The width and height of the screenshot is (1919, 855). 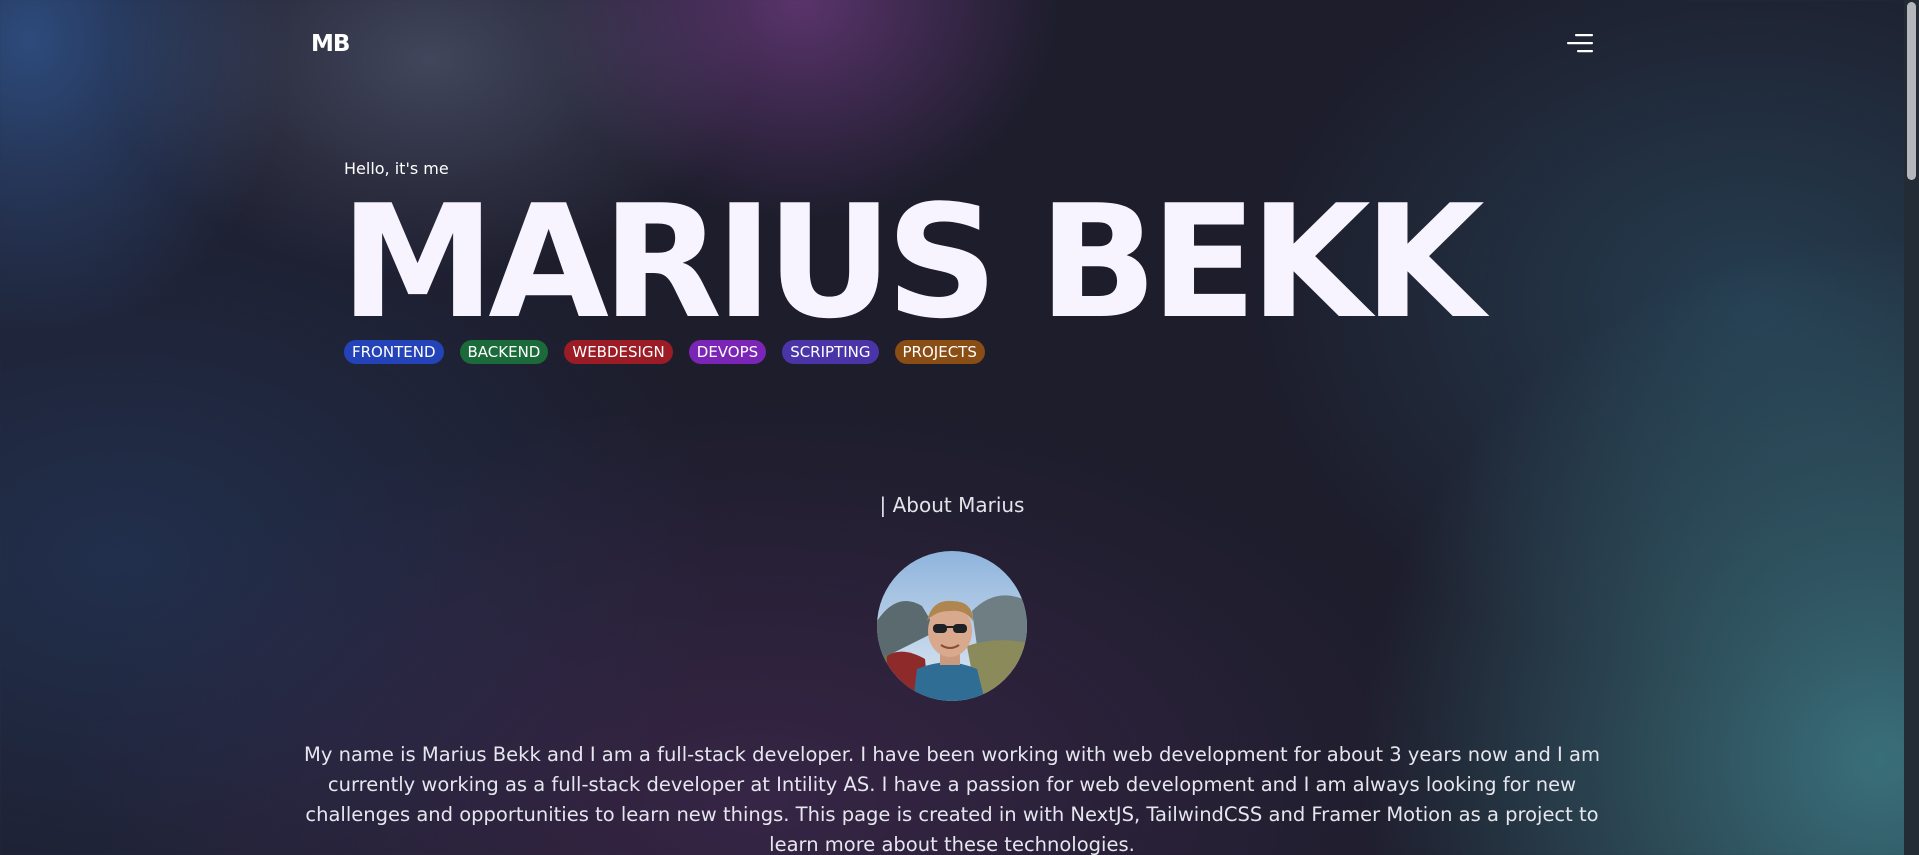 I want to click on tag-backend: BACKEND, so click(x=504, y=352).